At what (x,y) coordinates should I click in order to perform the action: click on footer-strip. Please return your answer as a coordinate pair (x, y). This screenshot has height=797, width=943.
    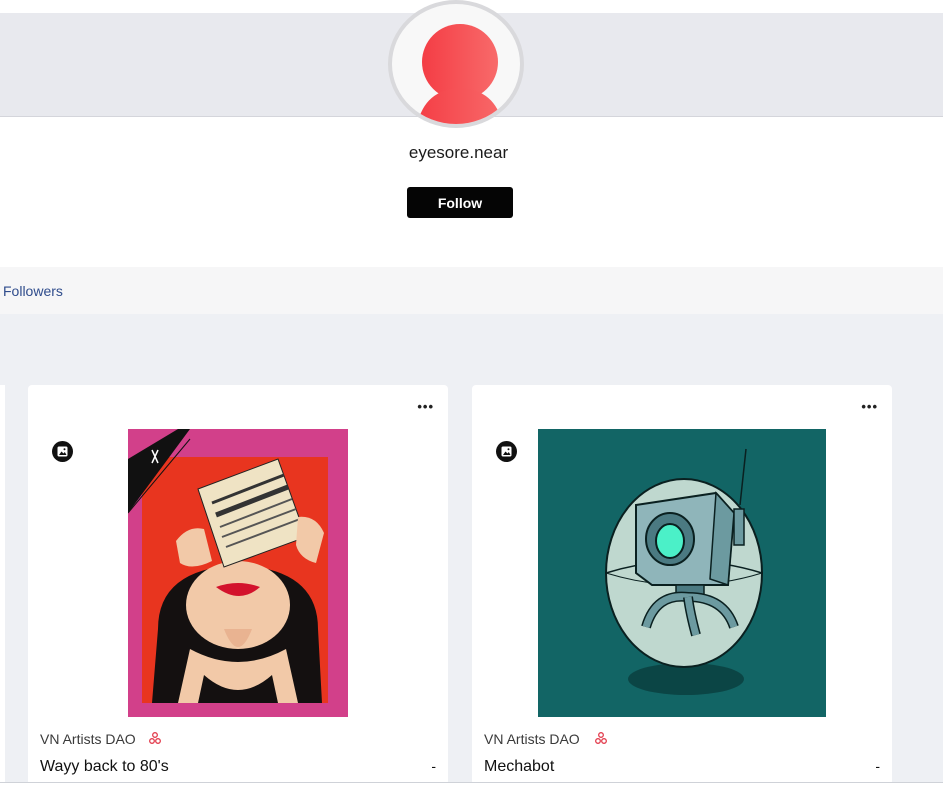
    Looking at the image, I should click on (471, 790).